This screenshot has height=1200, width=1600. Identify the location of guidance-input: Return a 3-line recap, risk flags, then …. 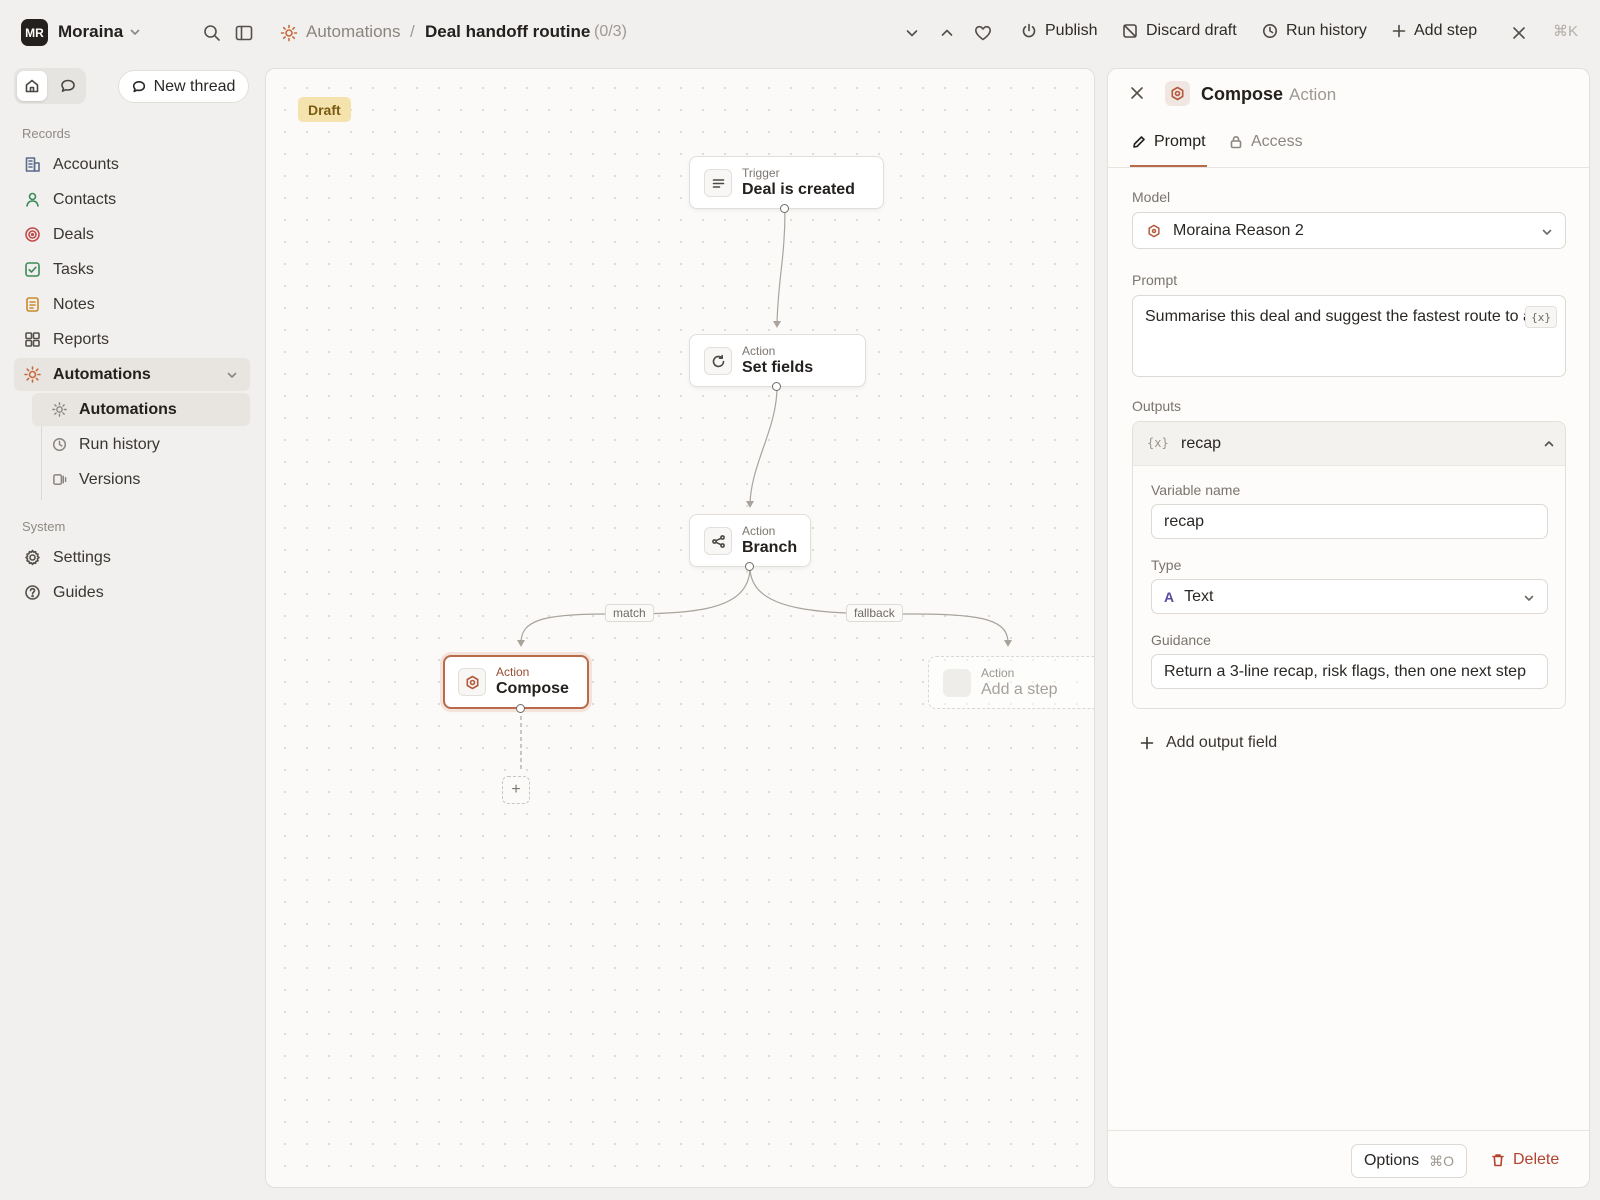
(1349, 671).